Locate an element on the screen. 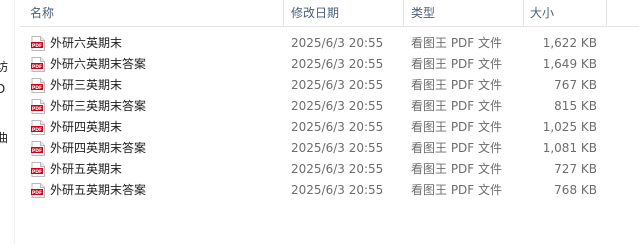  column-header-bar: ^ 名称 修改日期 类型 大小 is located at coordinates (329, 13).